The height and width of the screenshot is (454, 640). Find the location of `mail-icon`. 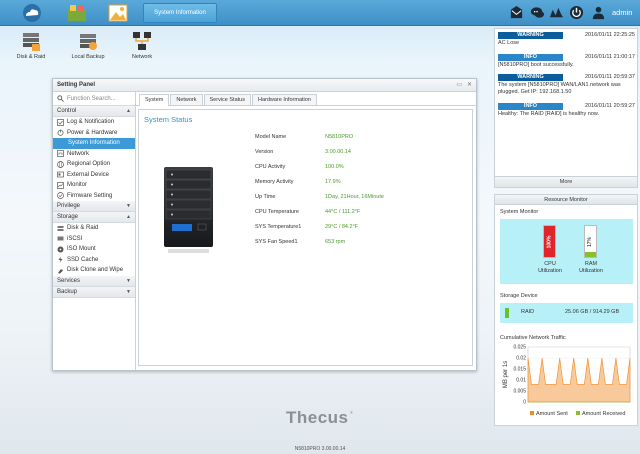

mail-icon is located at coordinates (516, 12).